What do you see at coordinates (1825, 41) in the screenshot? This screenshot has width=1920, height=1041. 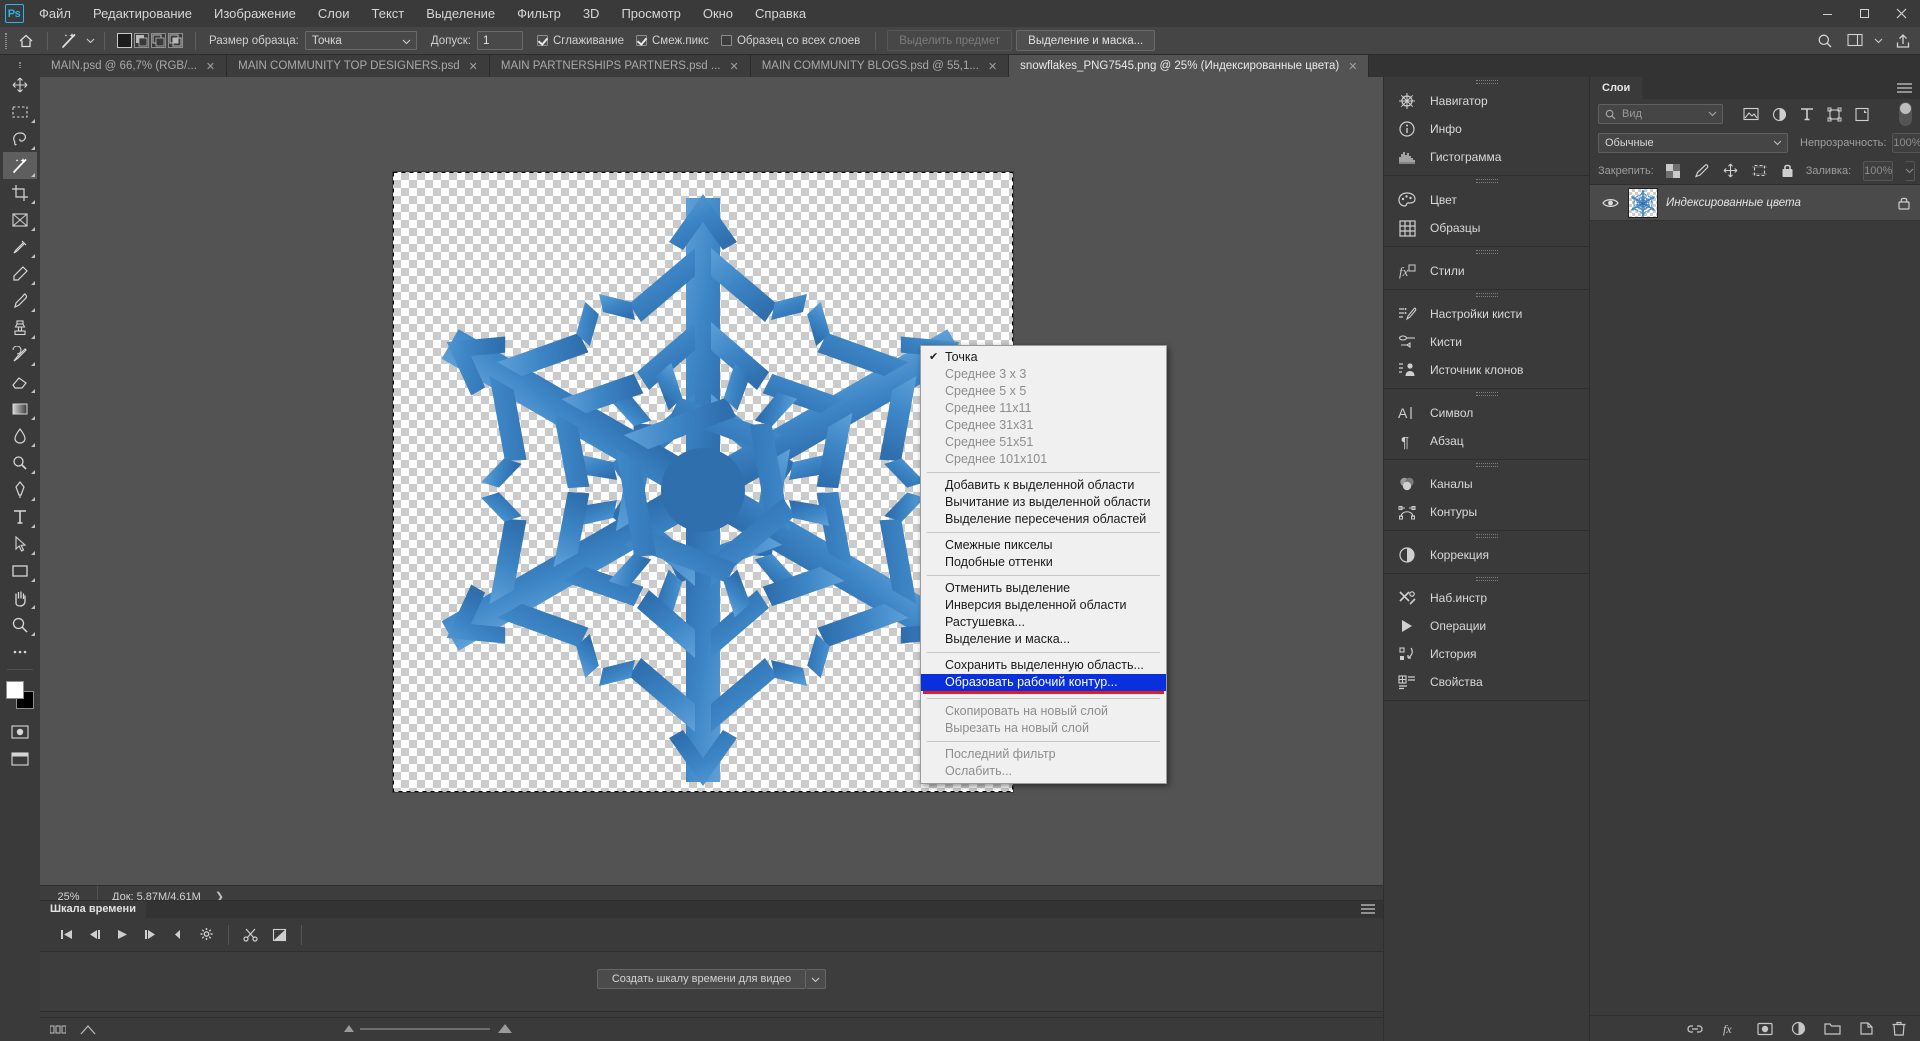 I see `search-icon` at bounding box center [1825, 41].